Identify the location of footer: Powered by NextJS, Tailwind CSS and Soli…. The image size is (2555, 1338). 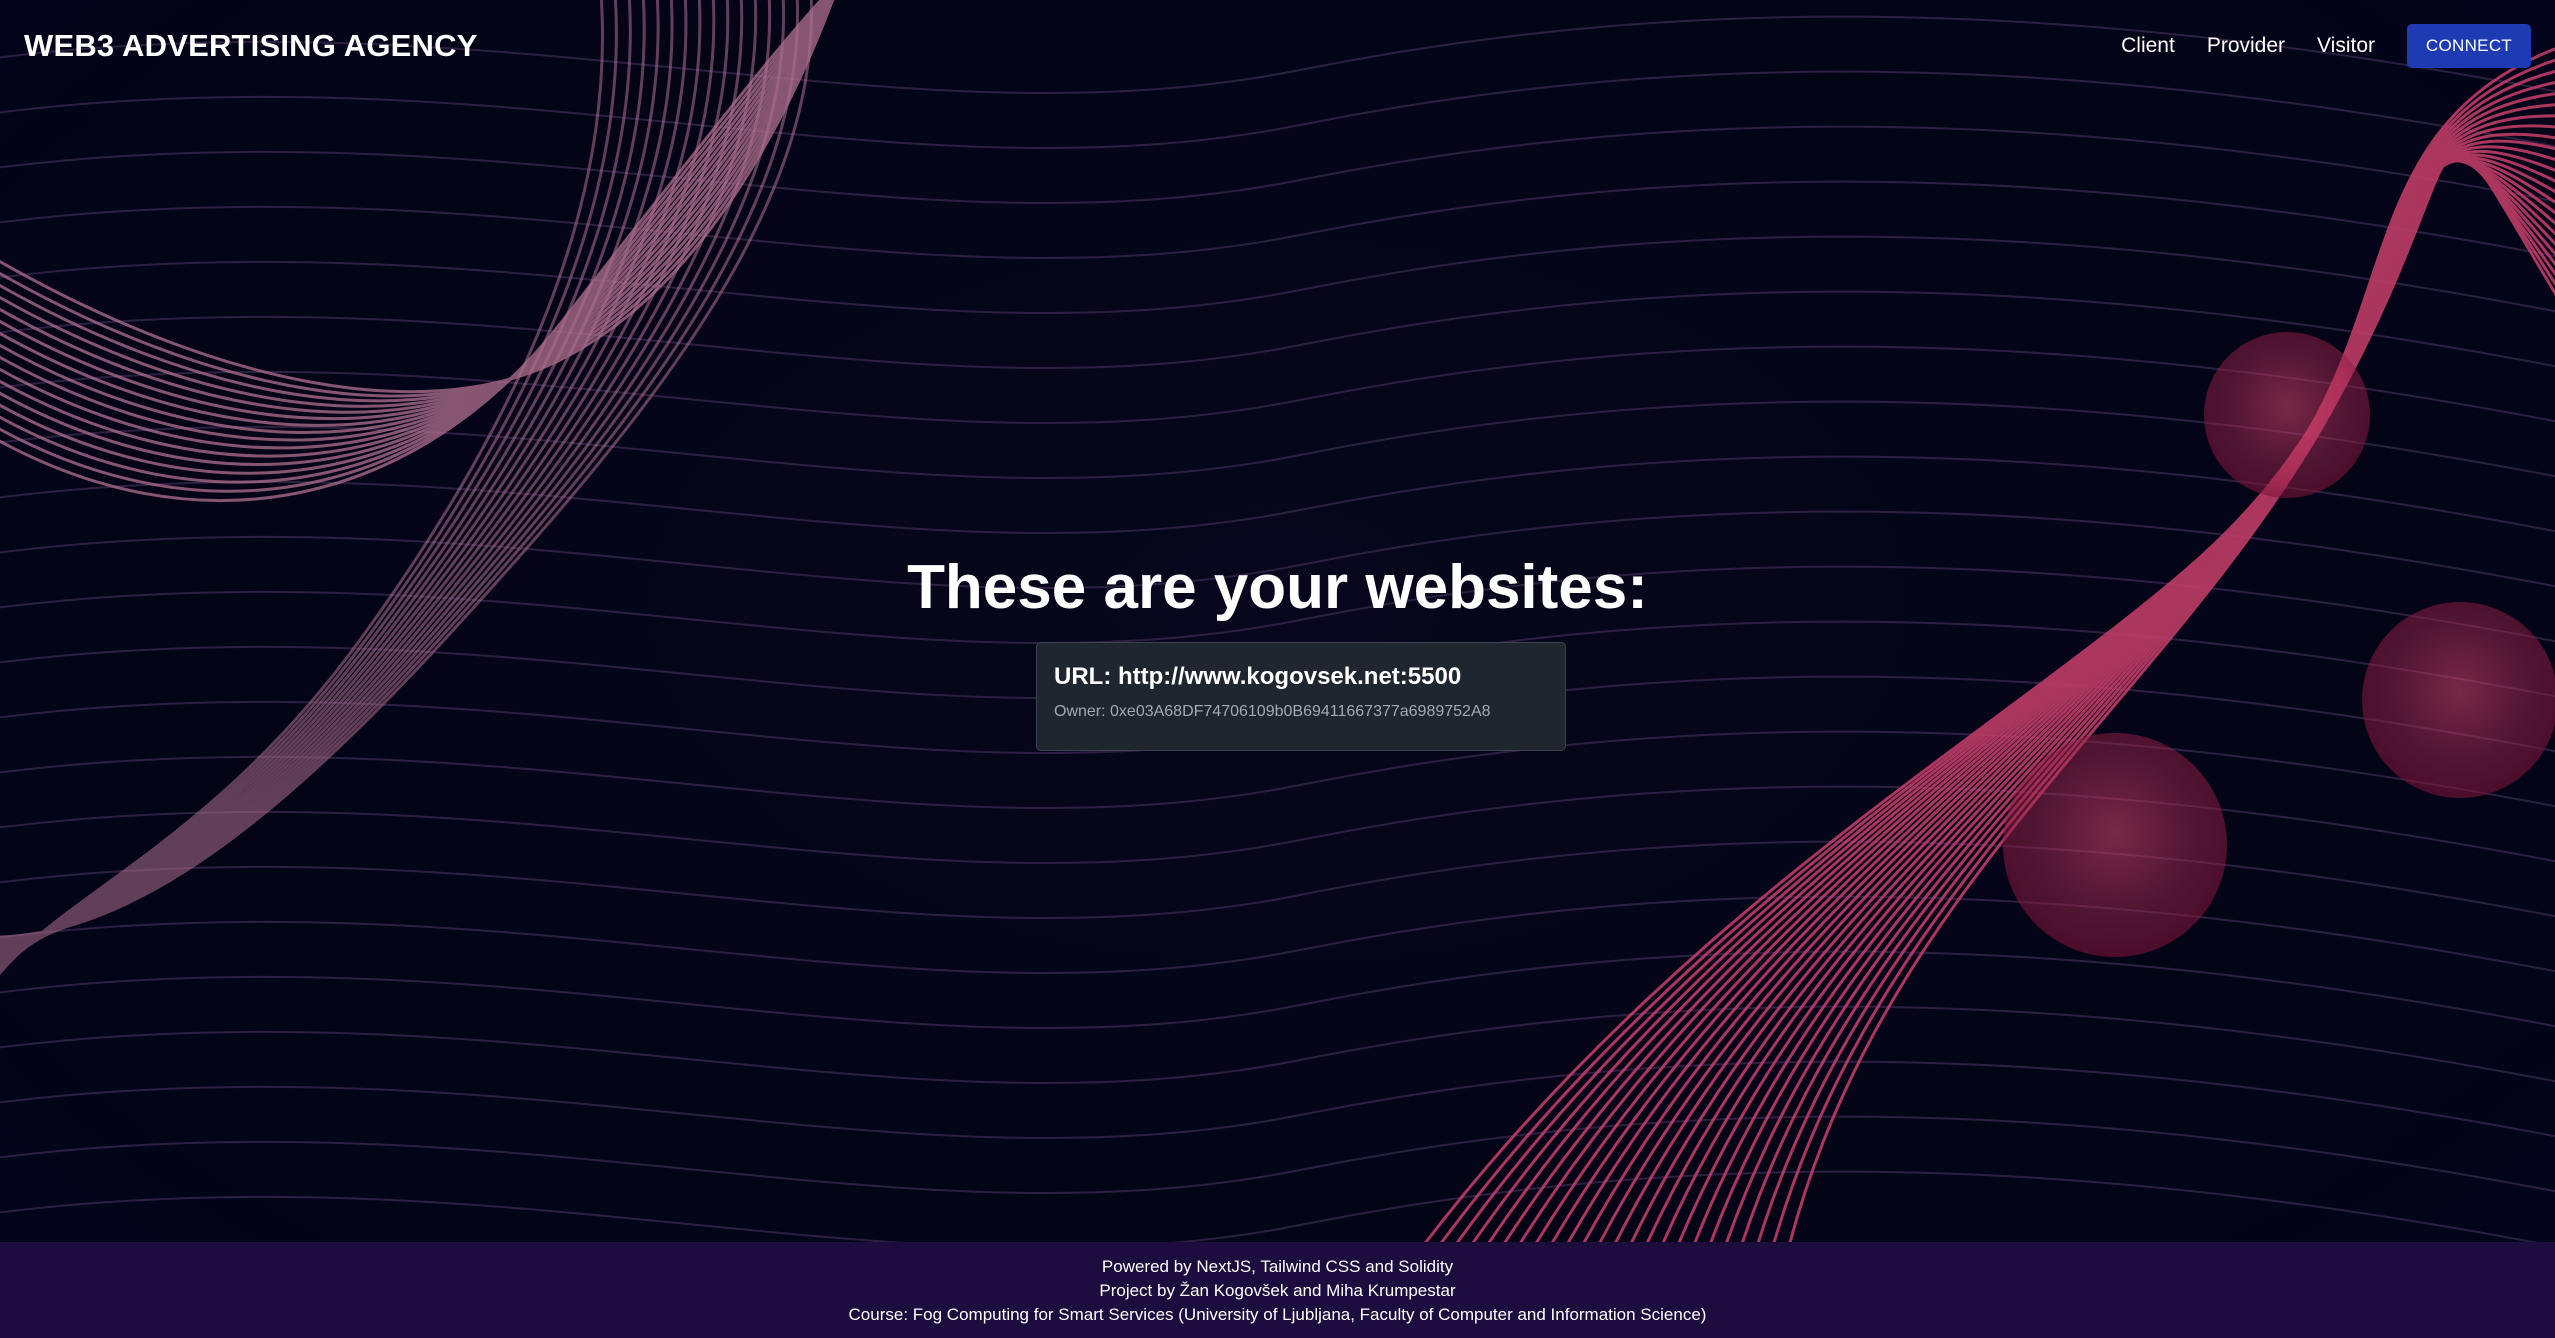
(1277, 1290).